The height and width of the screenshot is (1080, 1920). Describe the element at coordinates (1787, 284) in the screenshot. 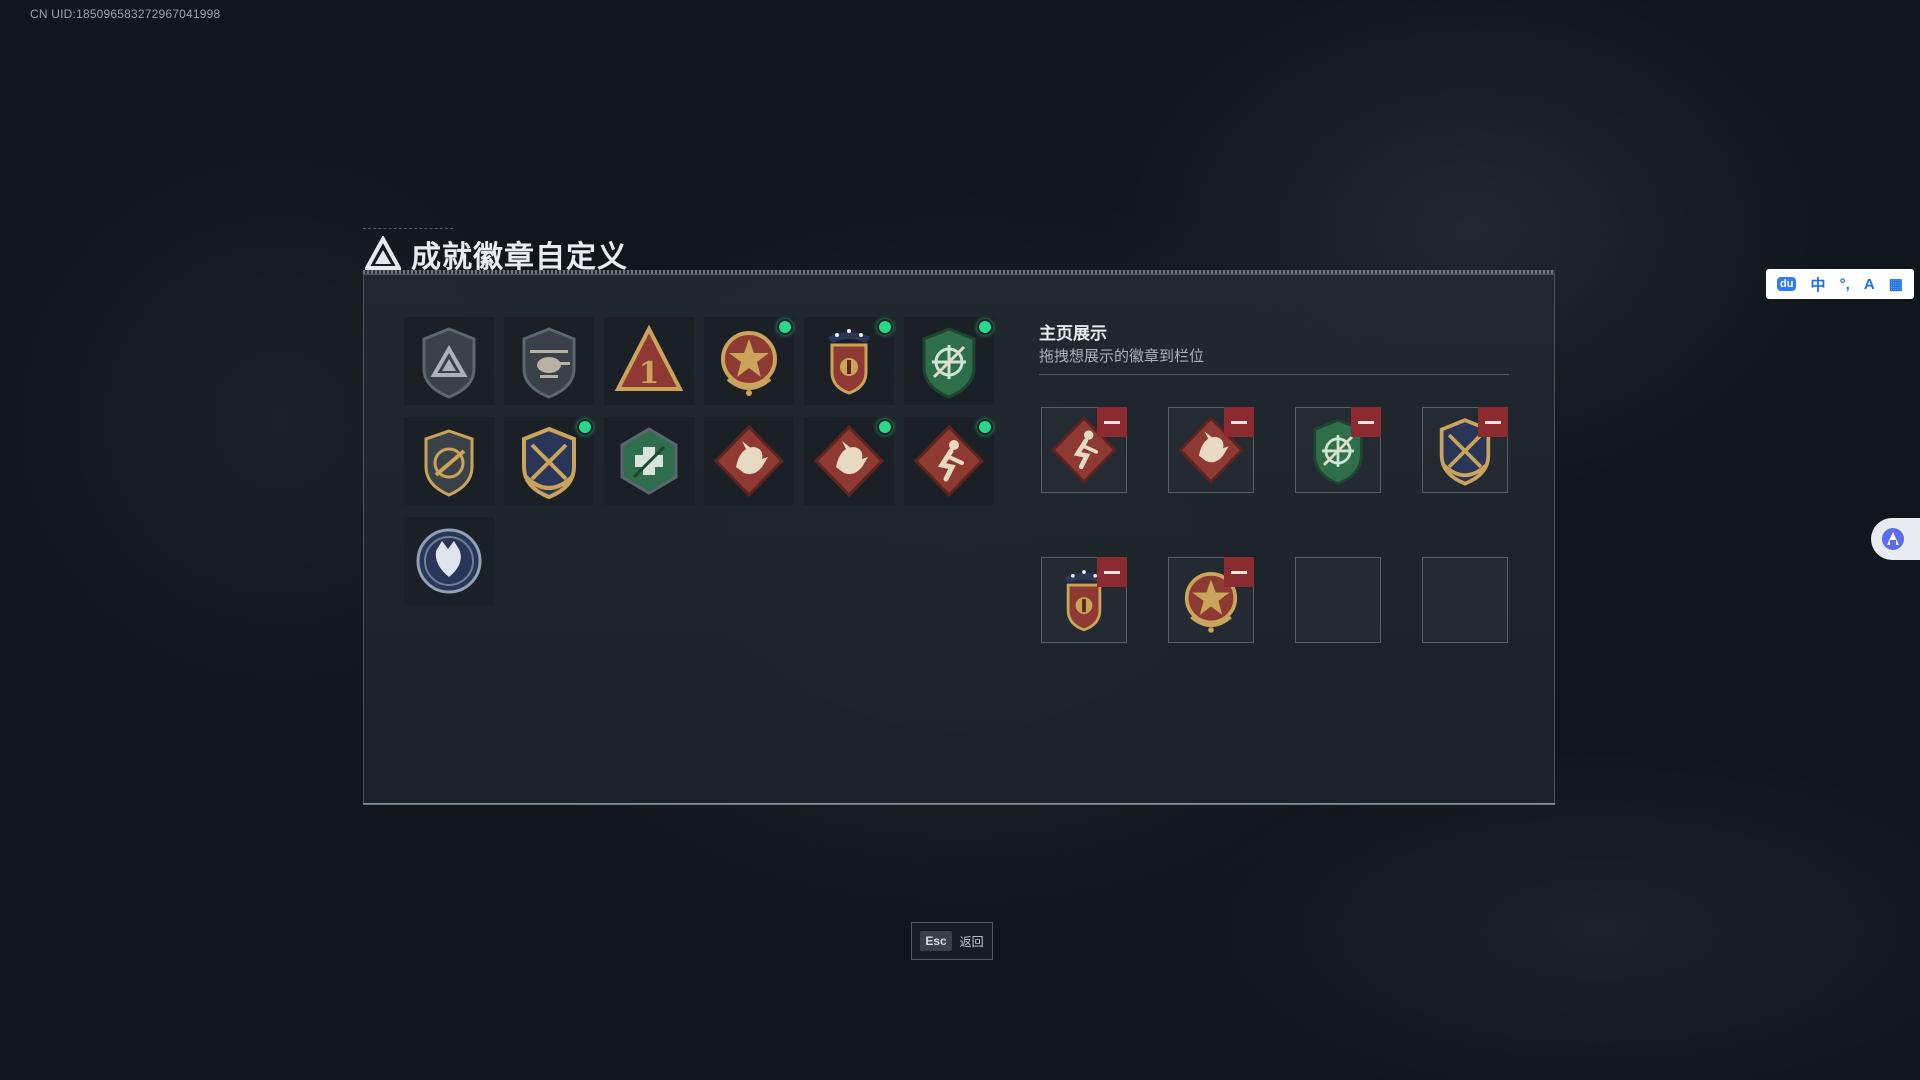

I see `ime-logo-icon: du` at that location.